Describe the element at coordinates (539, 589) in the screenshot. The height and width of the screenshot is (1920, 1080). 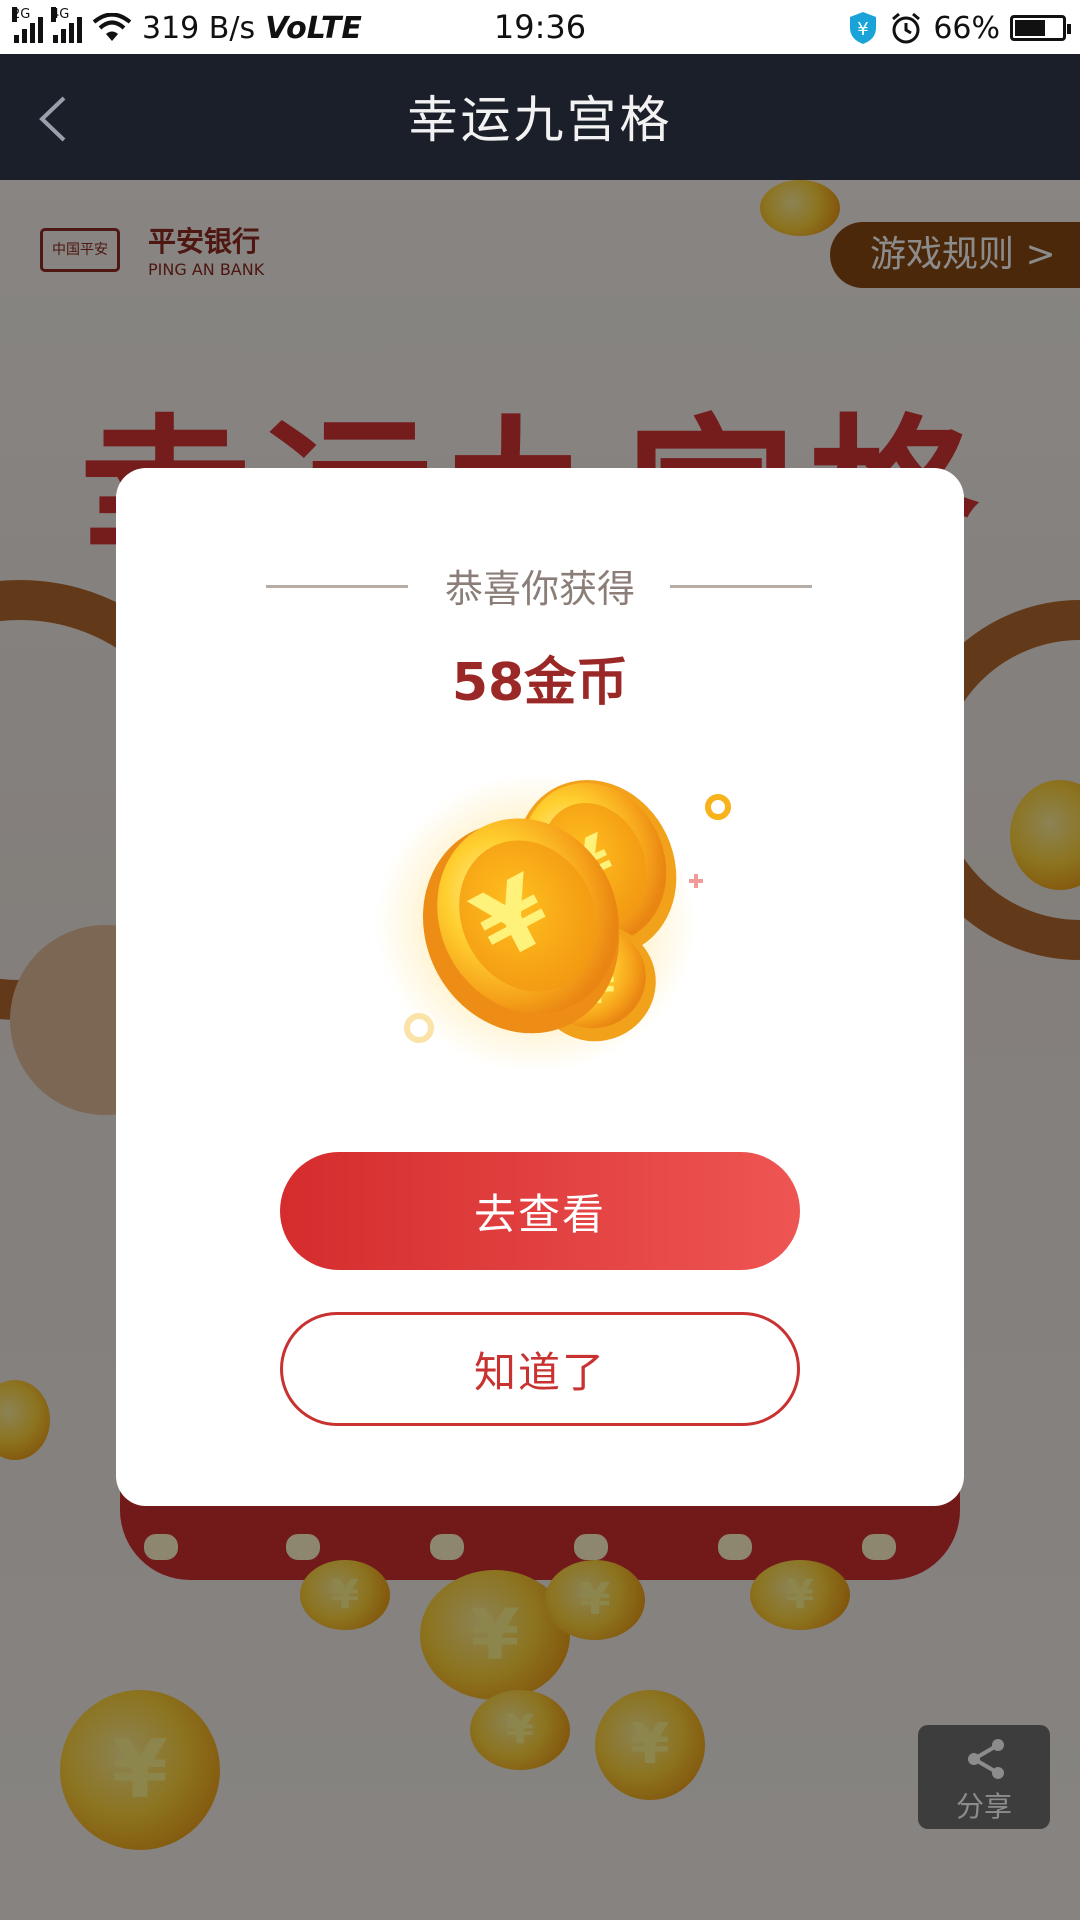
I see `dialog-title: 恭喜你获得` at that location.